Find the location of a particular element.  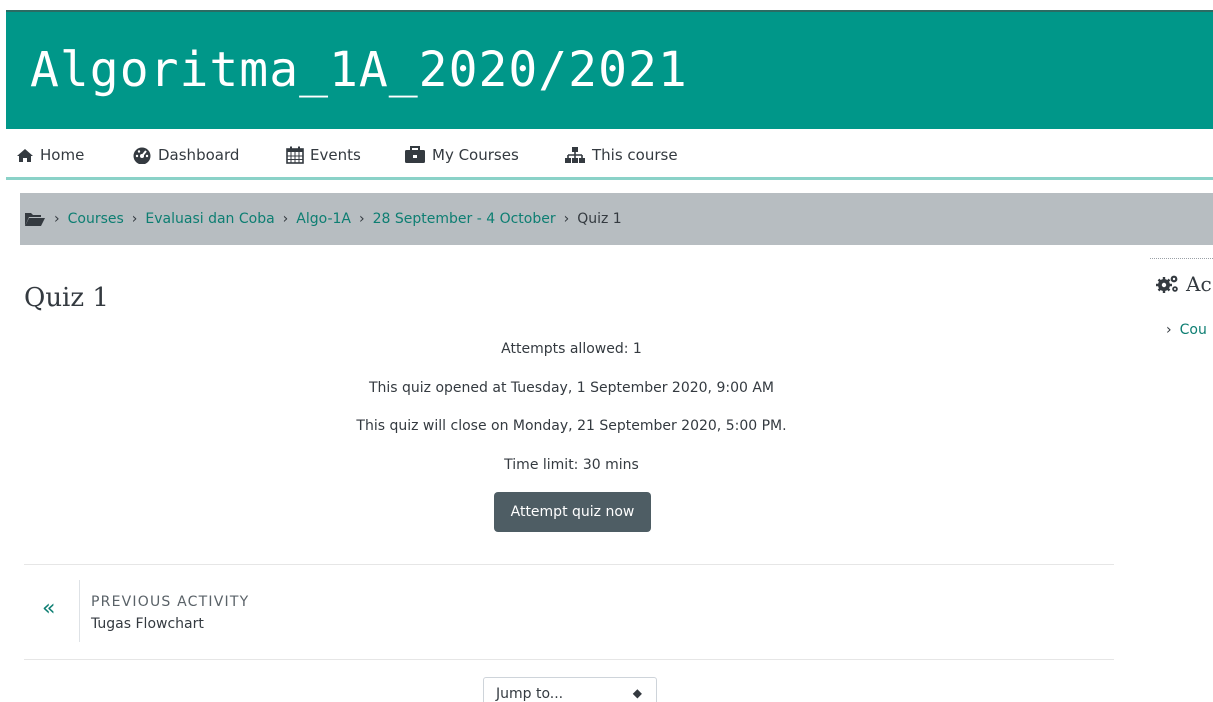

home-icon is located at coordinates (25, 155).